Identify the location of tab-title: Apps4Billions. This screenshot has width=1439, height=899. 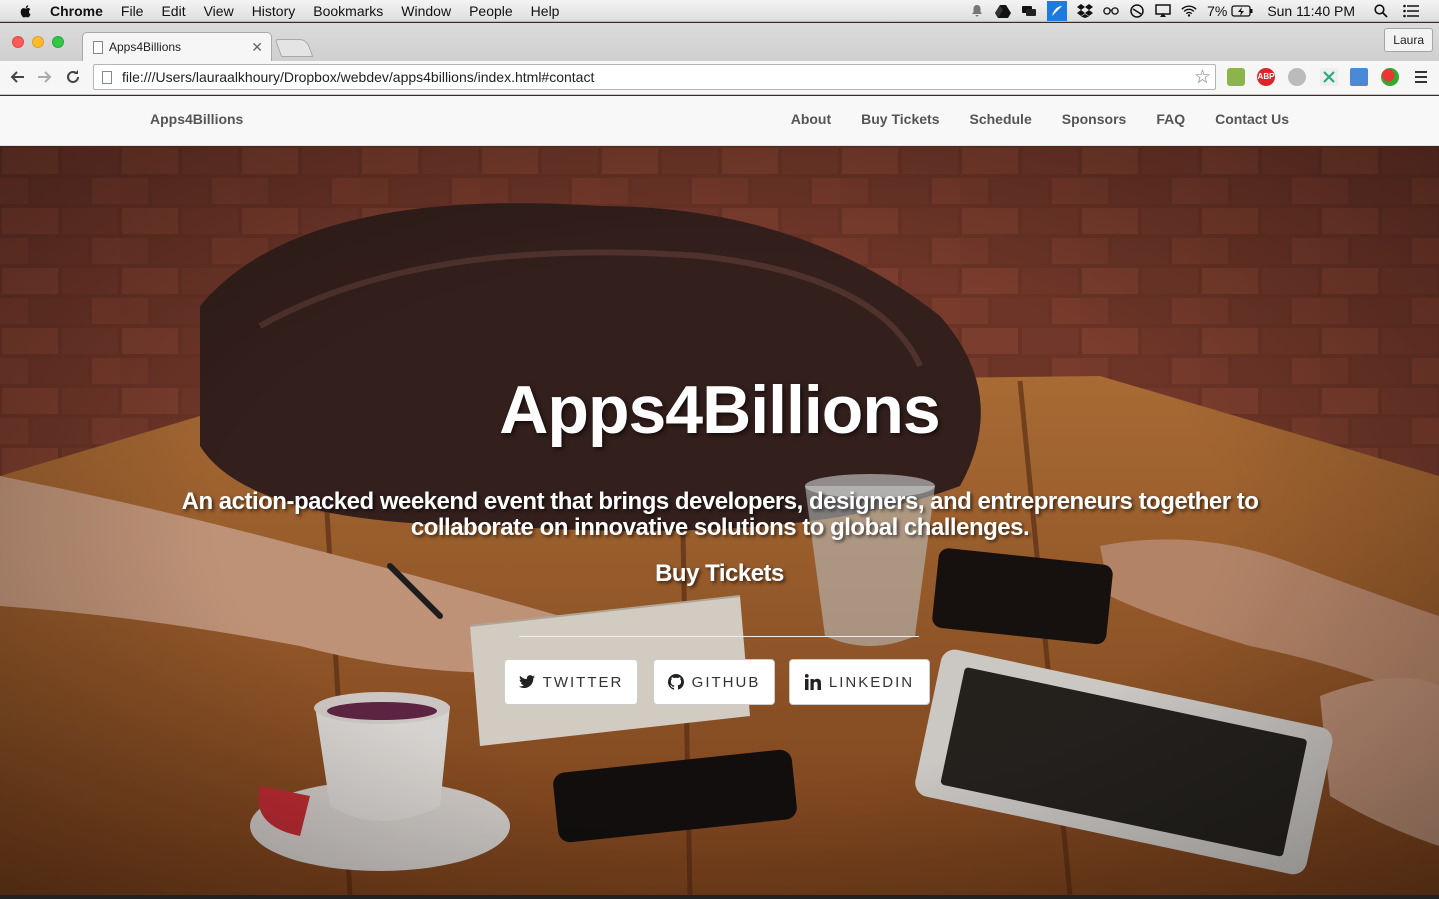
(145, 47).